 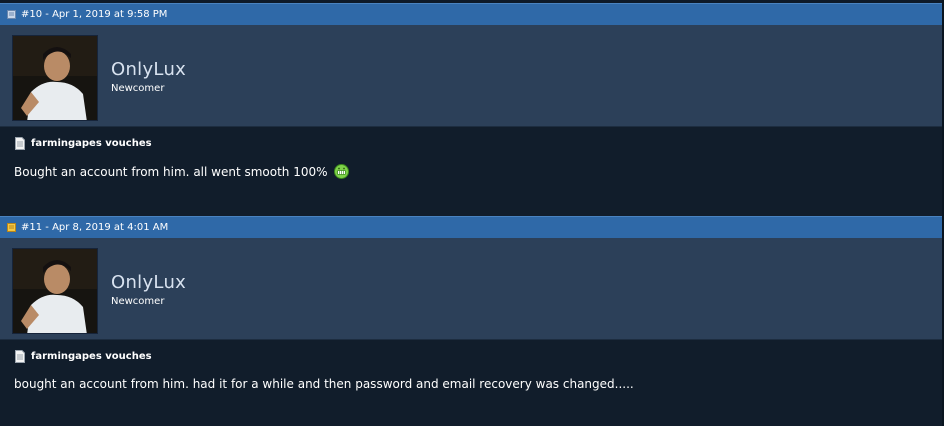 I want to click on post-permalink: #10 - Apr 1, 2019 at 9:58 PM, so click(x=94, y=14).